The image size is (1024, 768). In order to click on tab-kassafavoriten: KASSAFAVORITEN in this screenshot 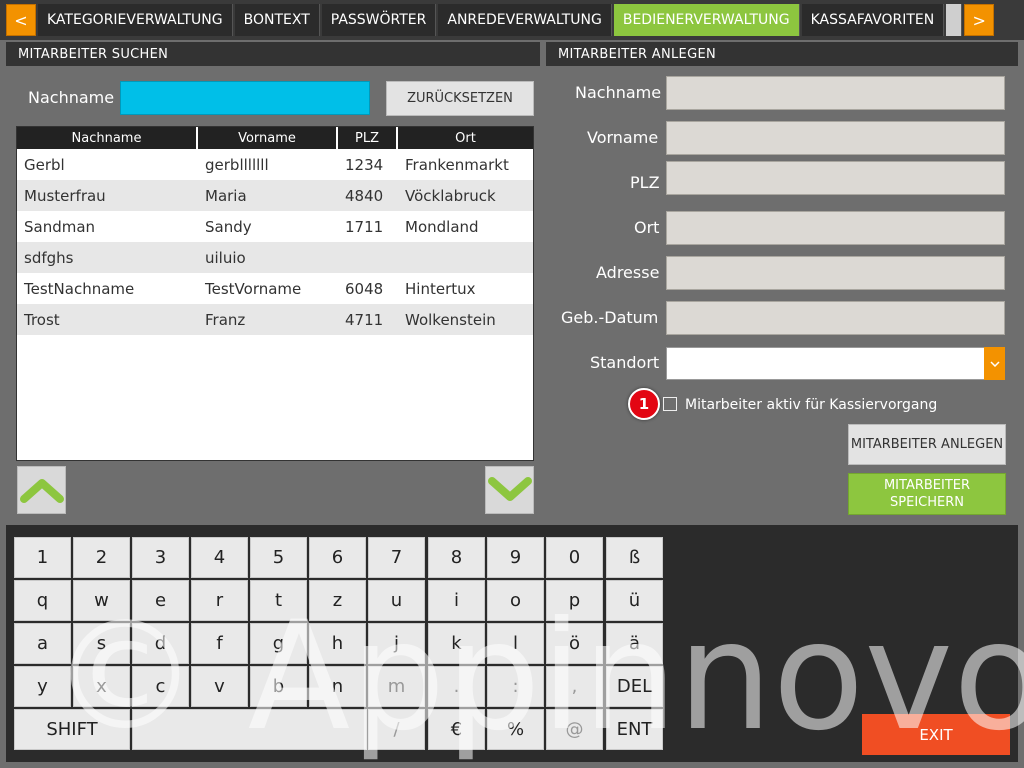, I will do `click(873, 20)`.